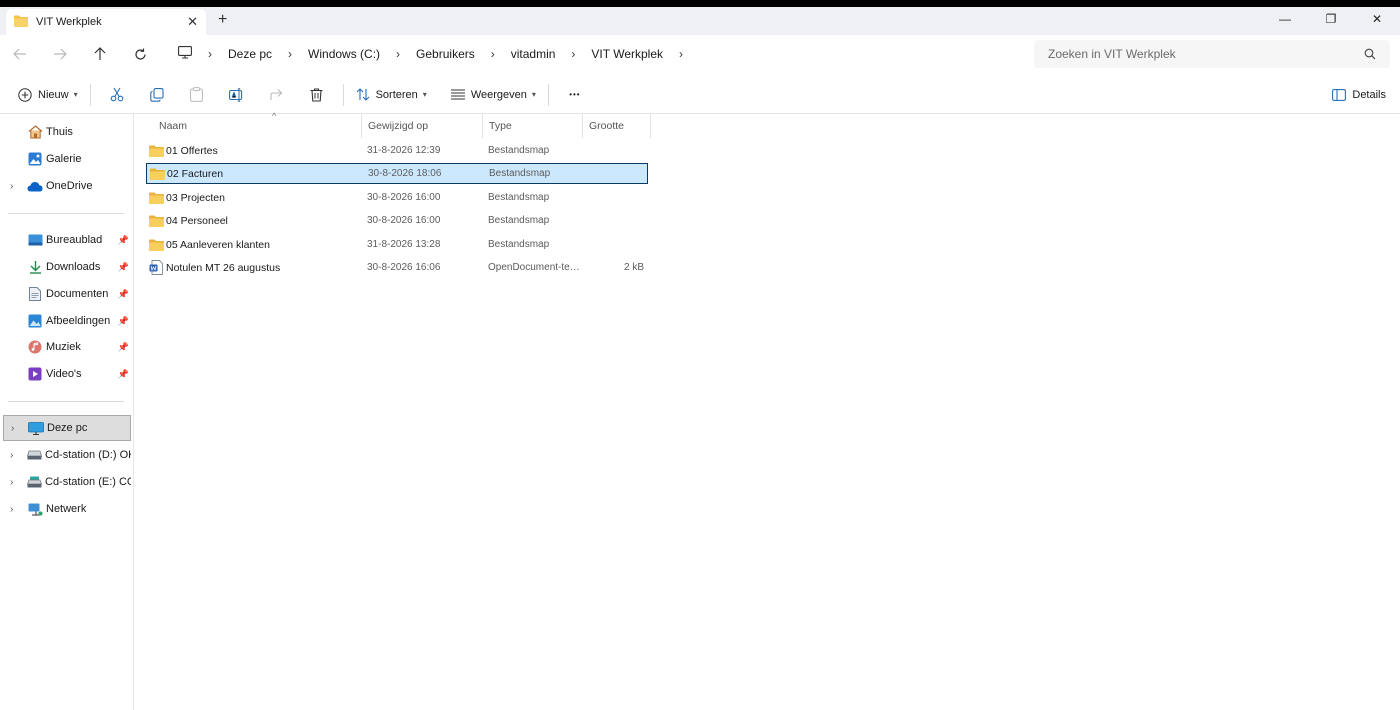  What do you see at coordinates (59, 132) in the screenshot?
I see `sidebar-item-label: Thuis` at bounding box center [59, 132].